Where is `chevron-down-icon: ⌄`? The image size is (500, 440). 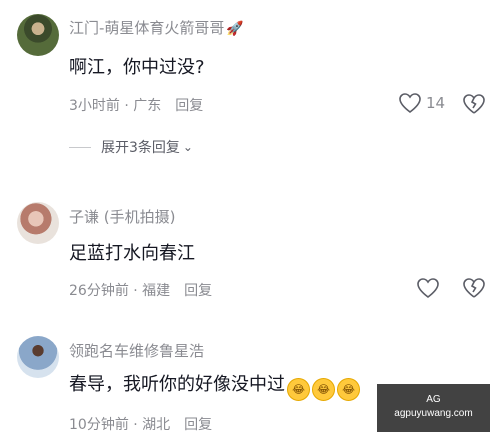
chevron-down-icon: ⌄ is located at coordinates (187, 147).